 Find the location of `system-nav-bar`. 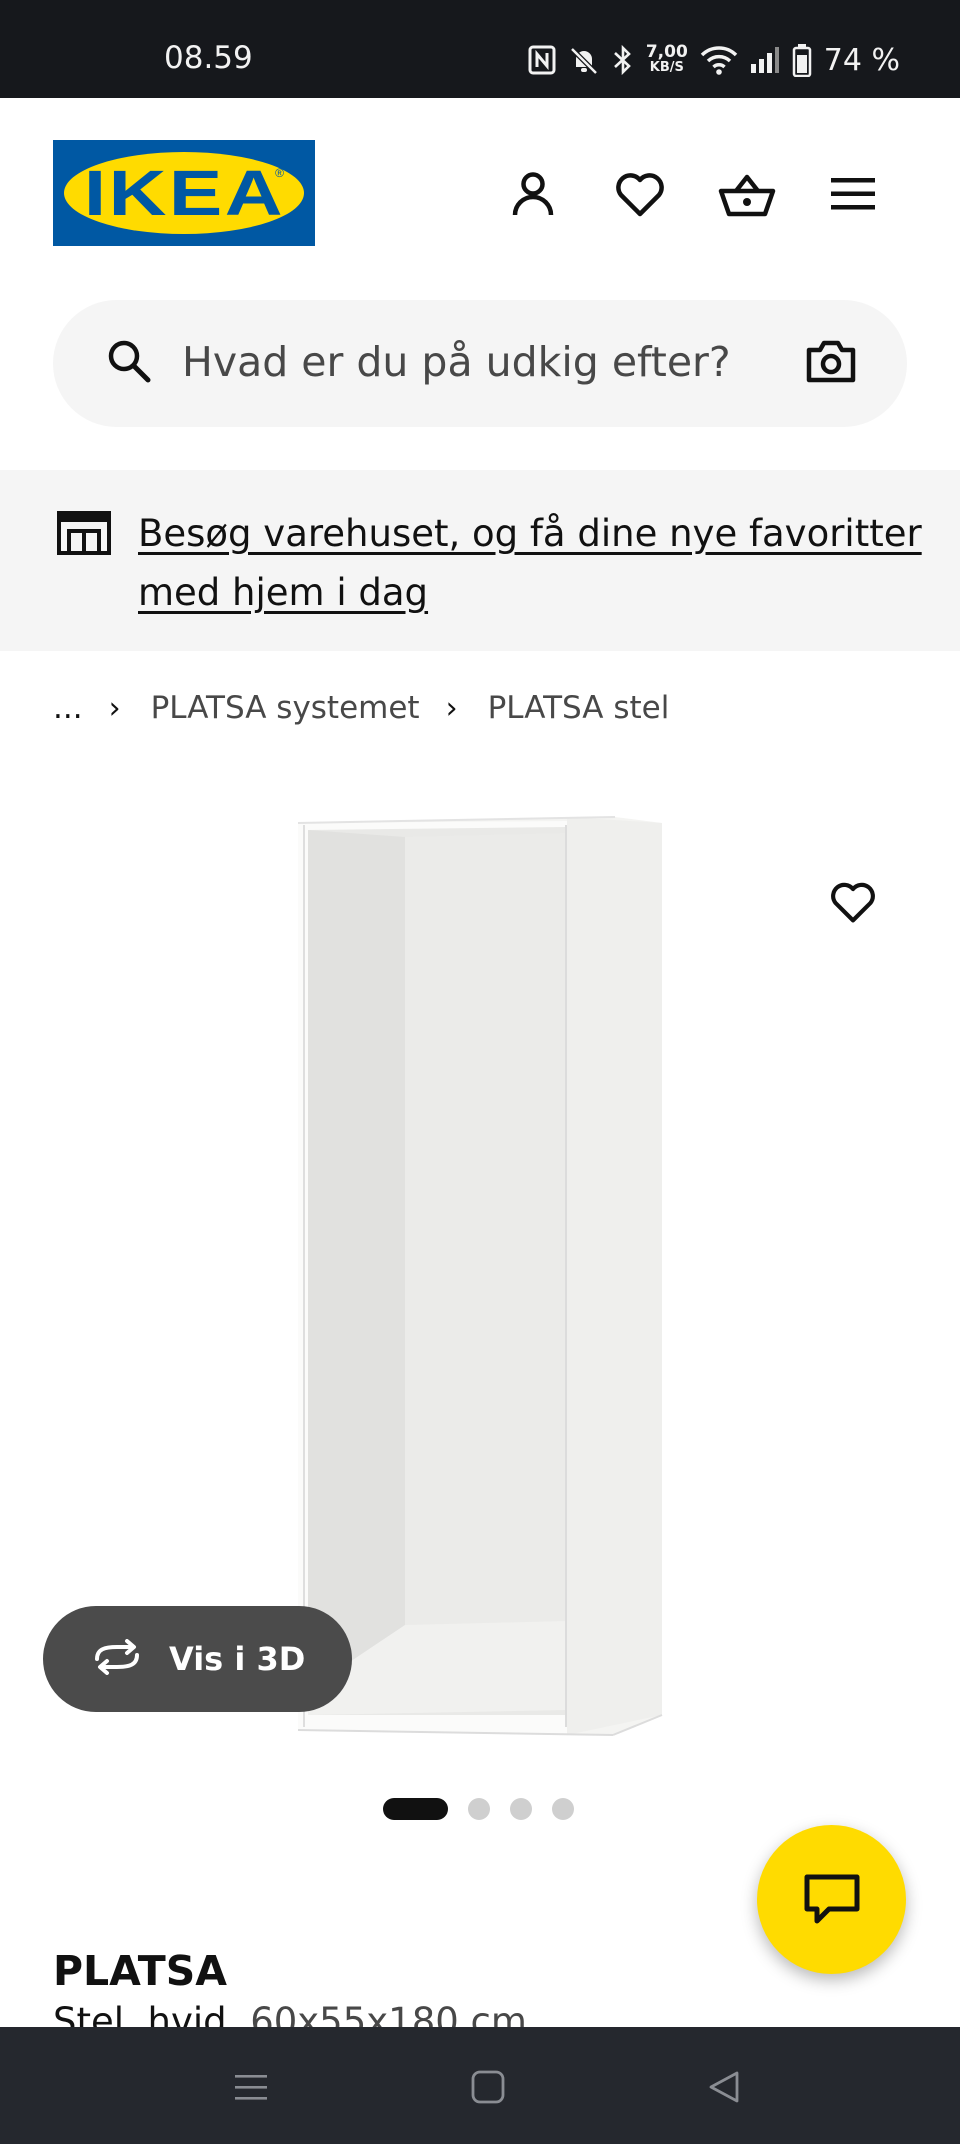

system-nav-bar is located at coordinates (480, 2085).